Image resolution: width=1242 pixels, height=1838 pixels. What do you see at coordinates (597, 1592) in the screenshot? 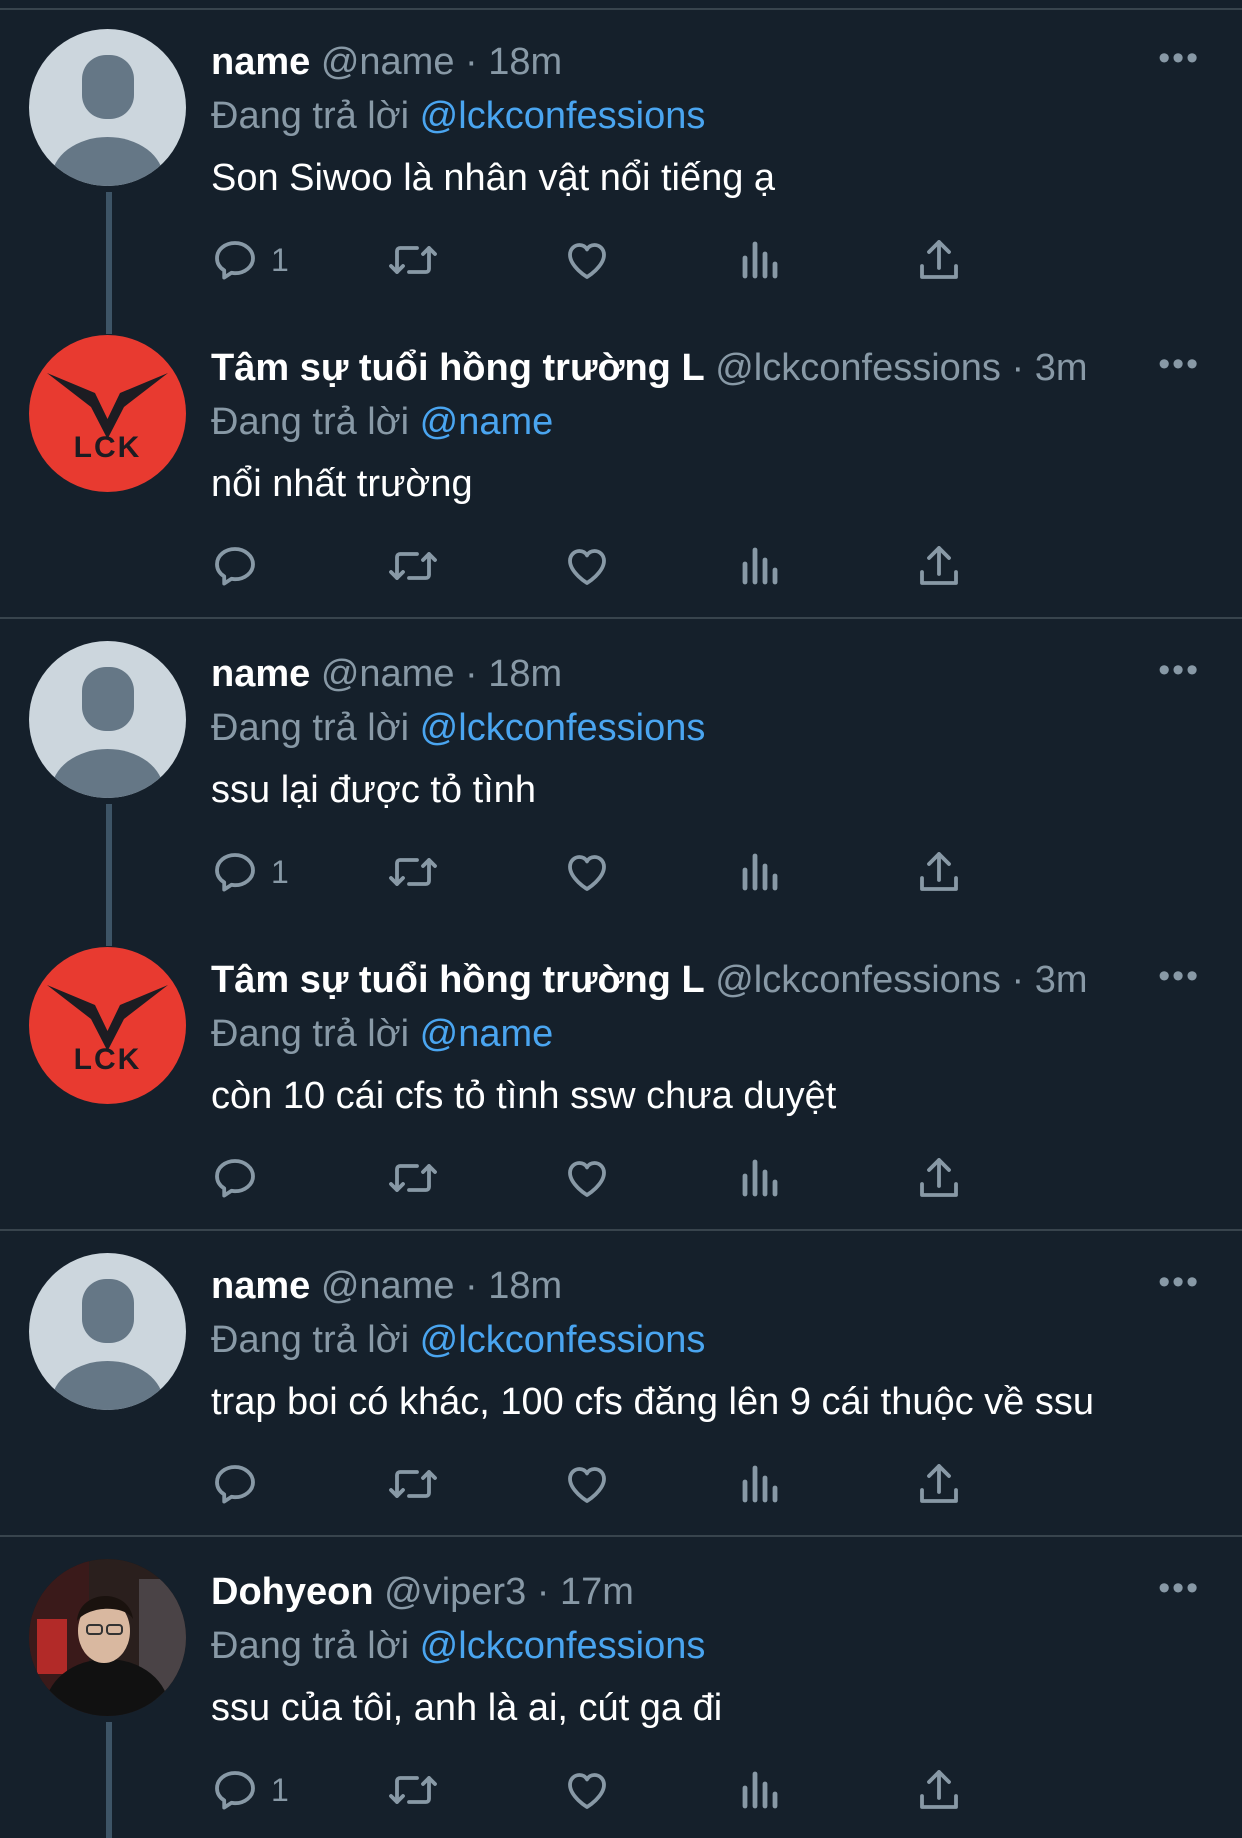
I see `timestamp: 17m` at bounding box center [597, 1592].